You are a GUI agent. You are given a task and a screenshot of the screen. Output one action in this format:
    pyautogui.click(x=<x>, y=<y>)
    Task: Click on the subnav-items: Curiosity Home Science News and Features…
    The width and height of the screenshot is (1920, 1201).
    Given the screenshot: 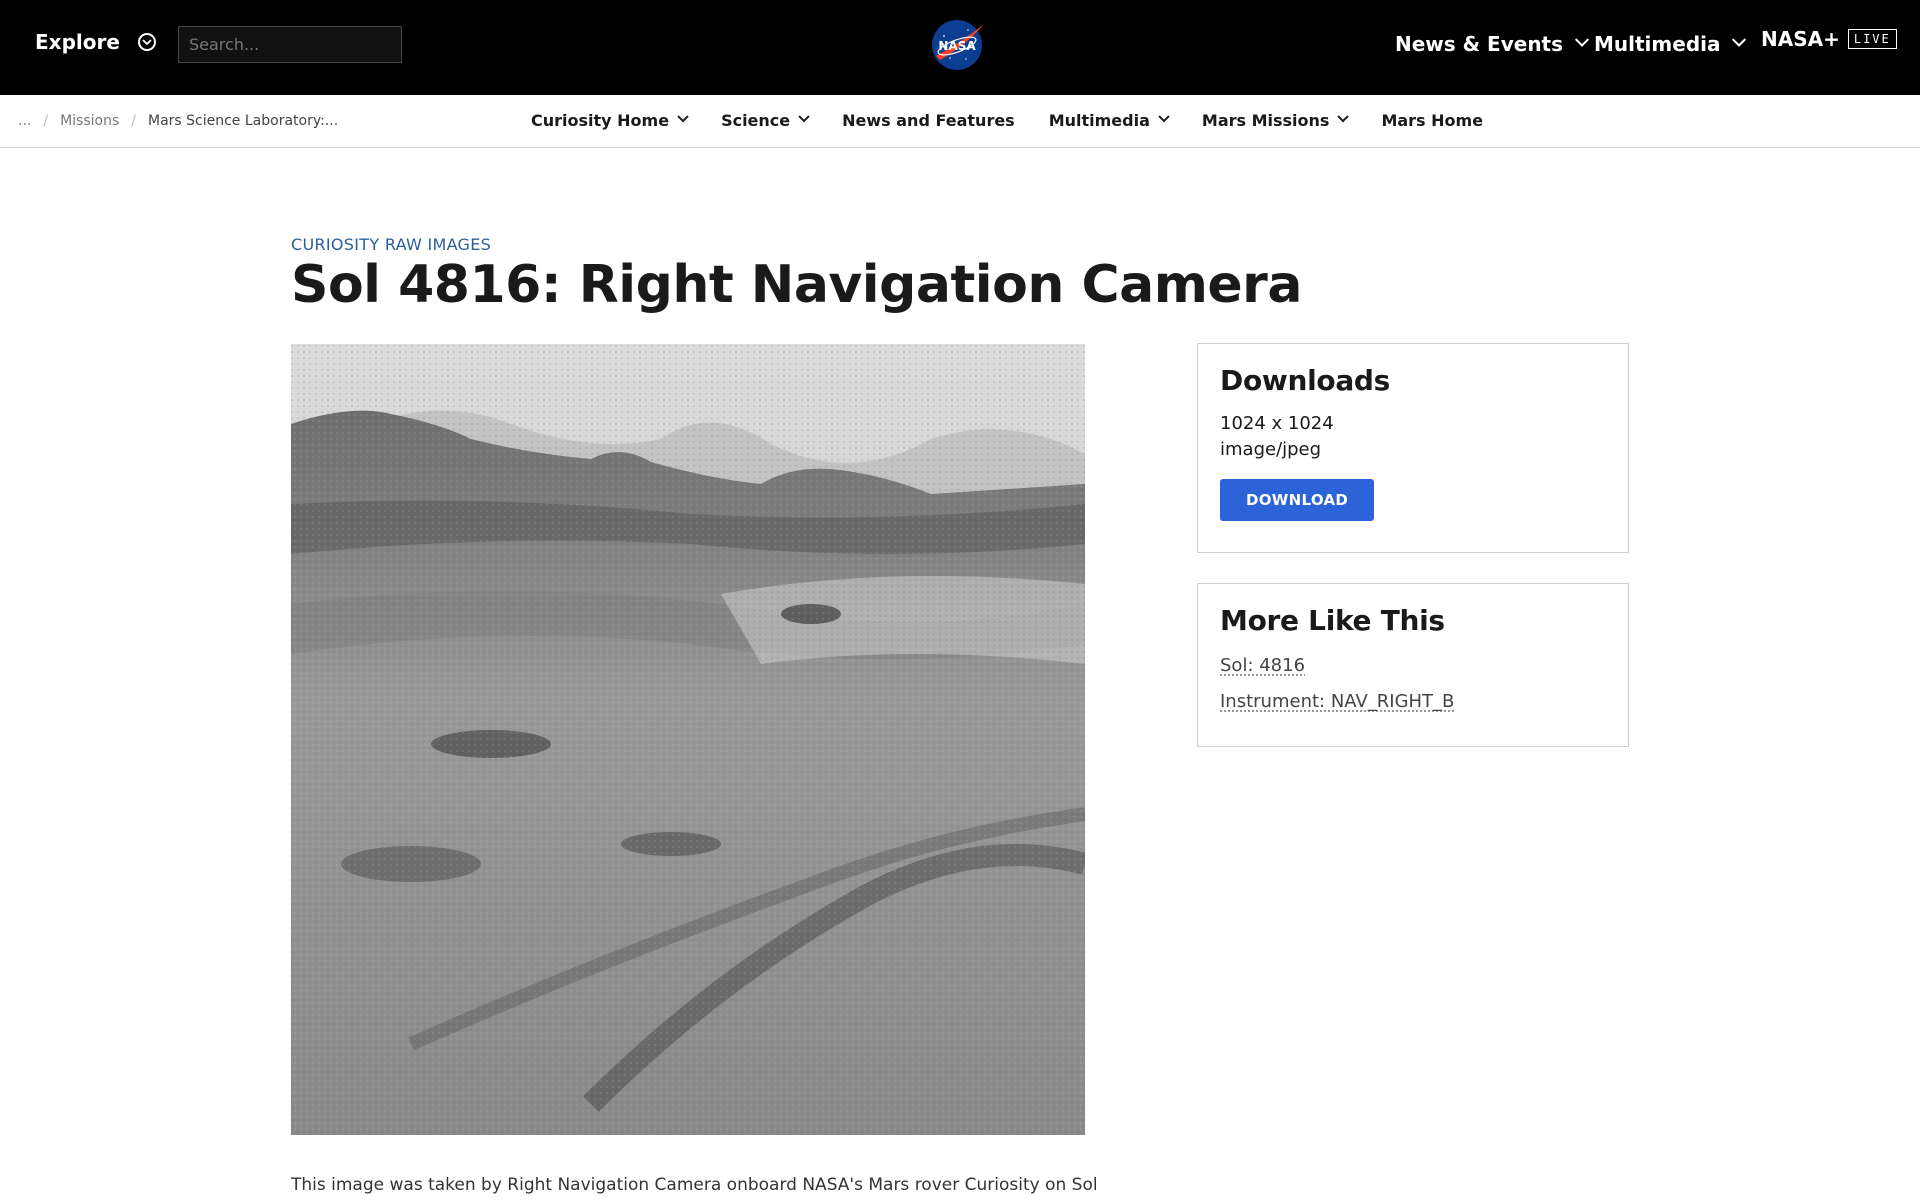 What is the action you would take?
    pyautogui.click(x=1007, y=120)
    